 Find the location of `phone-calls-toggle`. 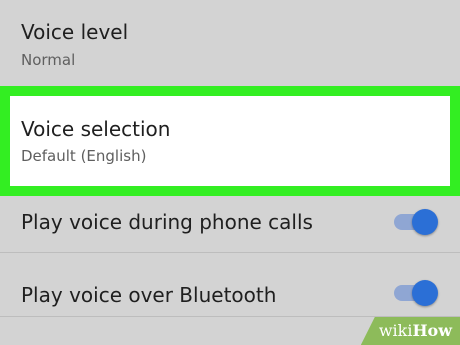

phone-calls-toggle is located at coordinates (416, 222).